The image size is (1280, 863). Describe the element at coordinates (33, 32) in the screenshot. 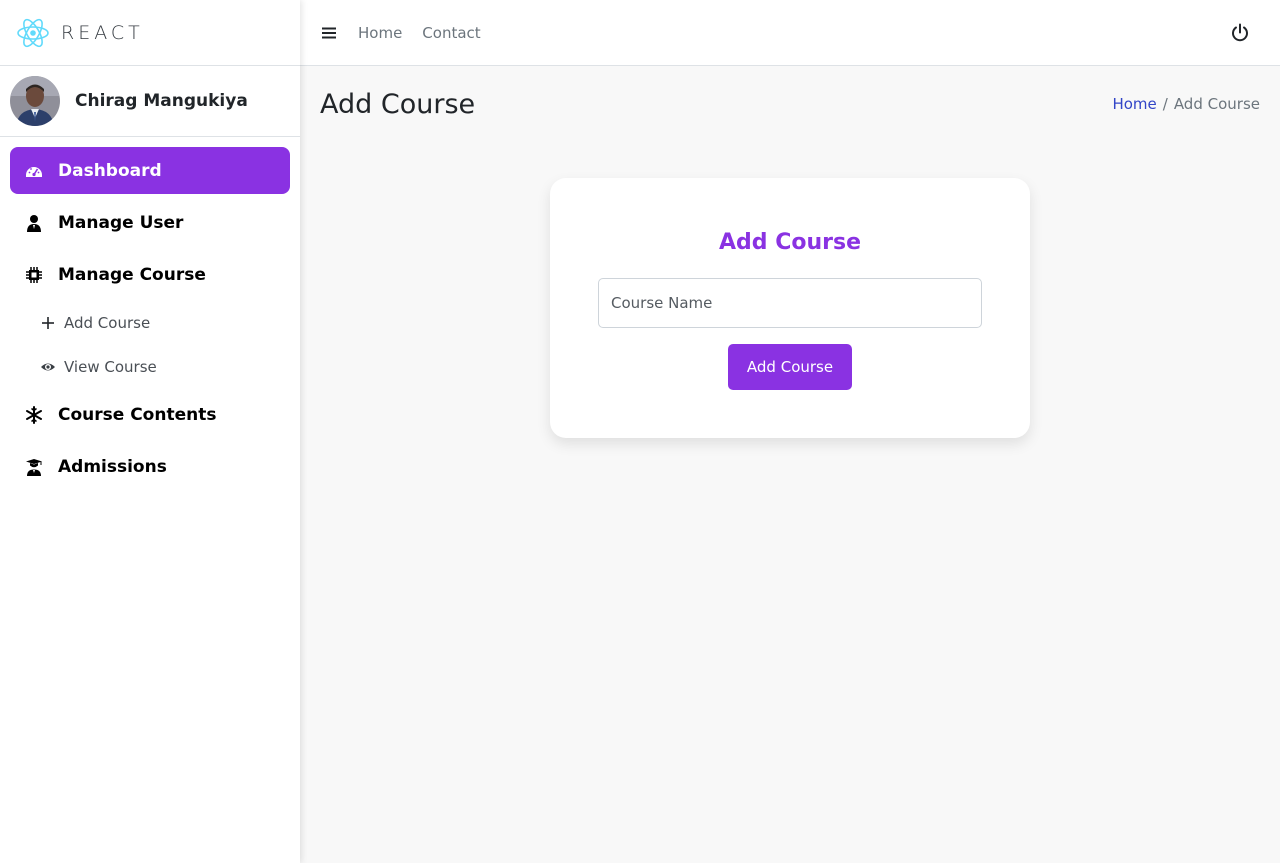

I see `react-logo-icon` at that location.